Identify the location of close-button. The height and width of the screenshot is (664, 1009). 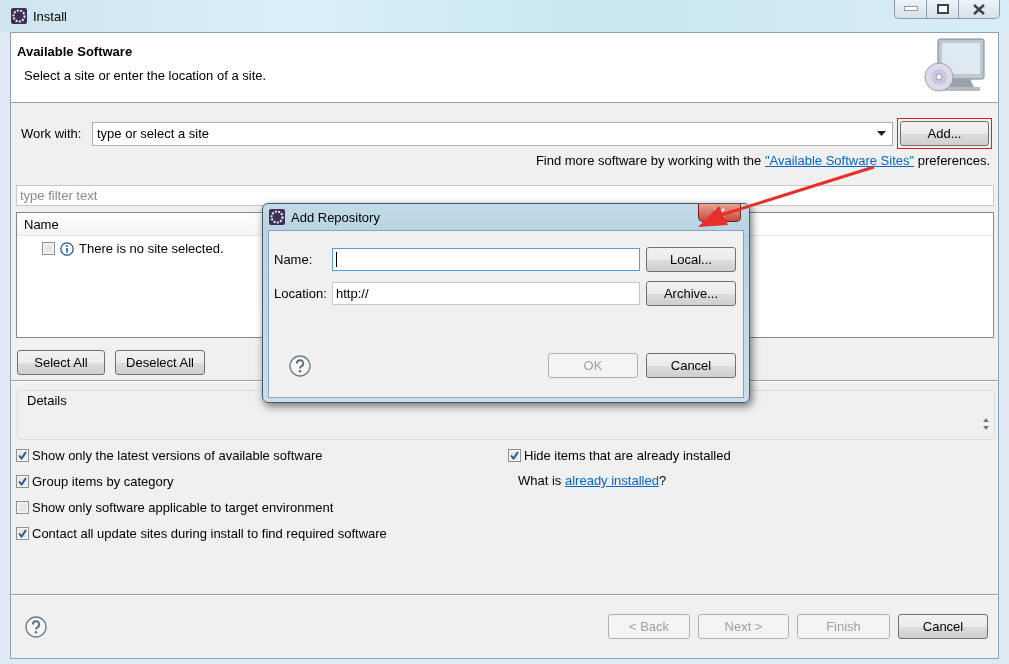
(979, 9).